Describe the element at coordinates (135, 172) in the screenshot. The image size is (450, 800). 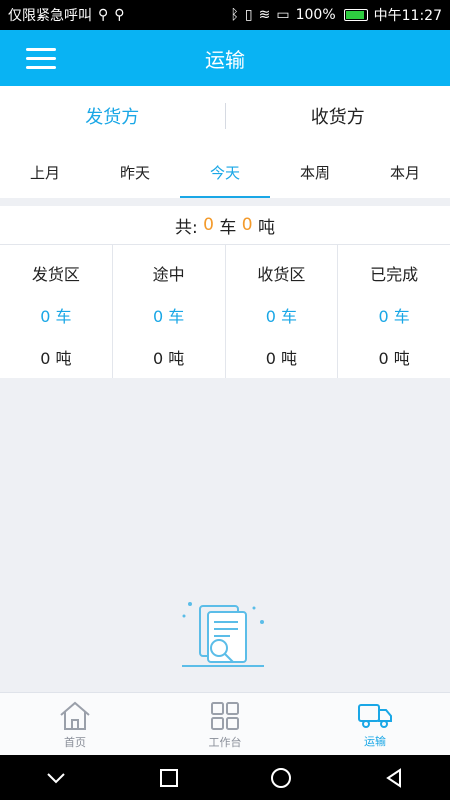
I see `tab-yesterday: 昨天` at that location.